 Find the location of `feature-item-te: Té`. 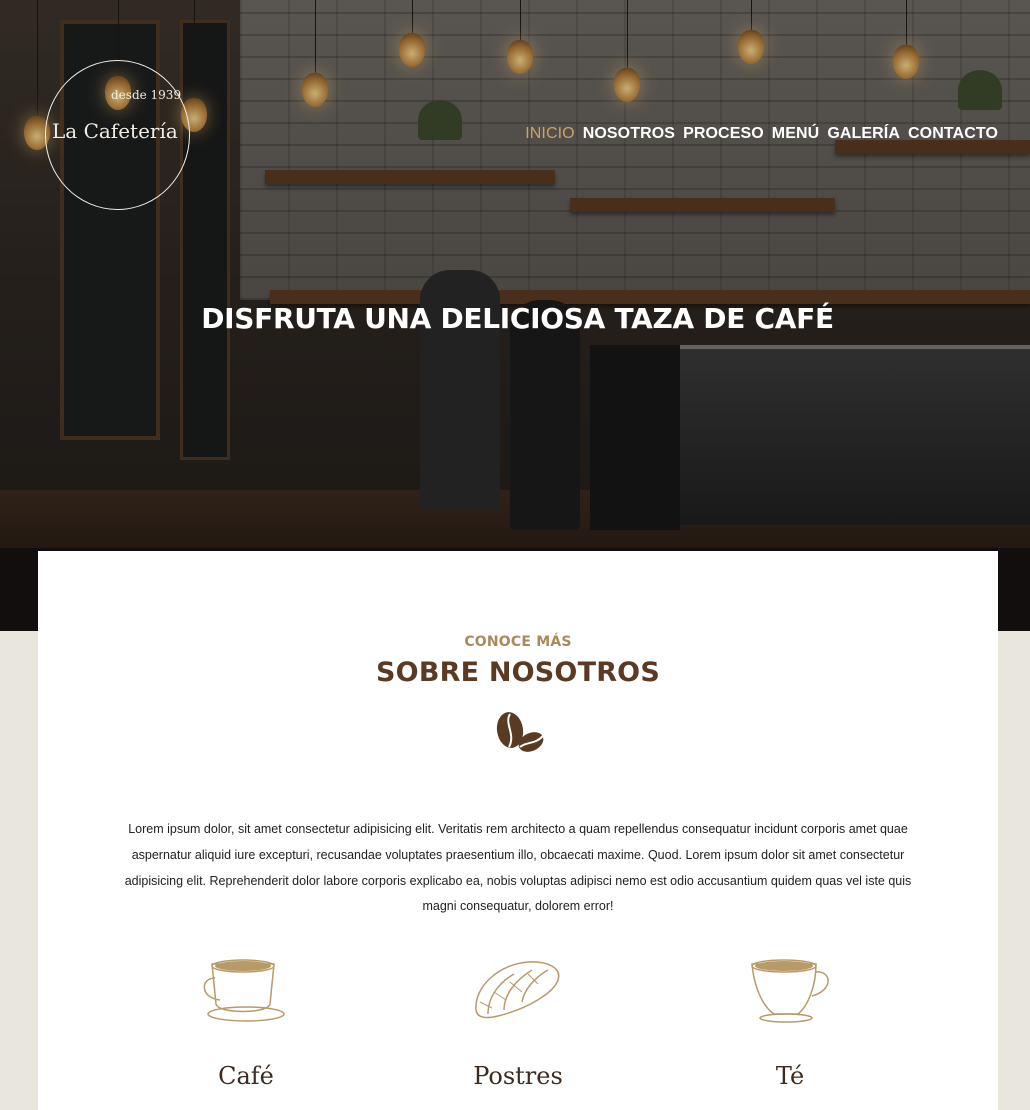

feature-item-te: Té is located at coordinates (790, 1023).